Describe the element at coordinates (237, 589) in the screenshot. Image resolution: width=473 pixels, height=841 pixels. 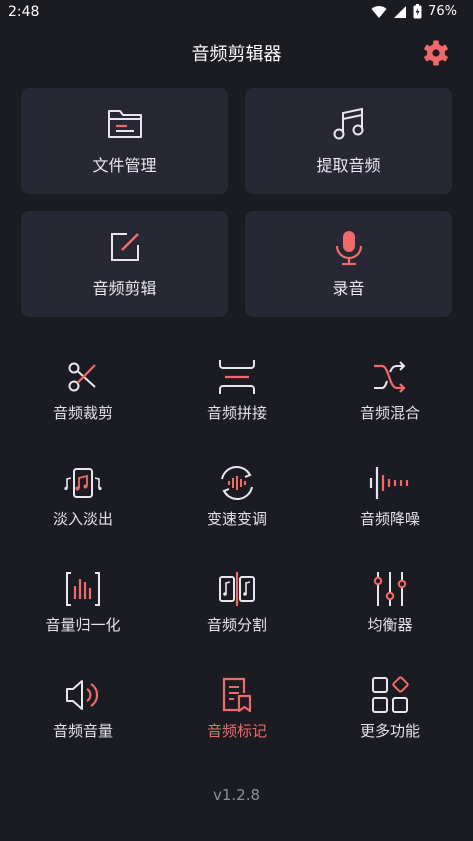
I see `split-icon` at that location.